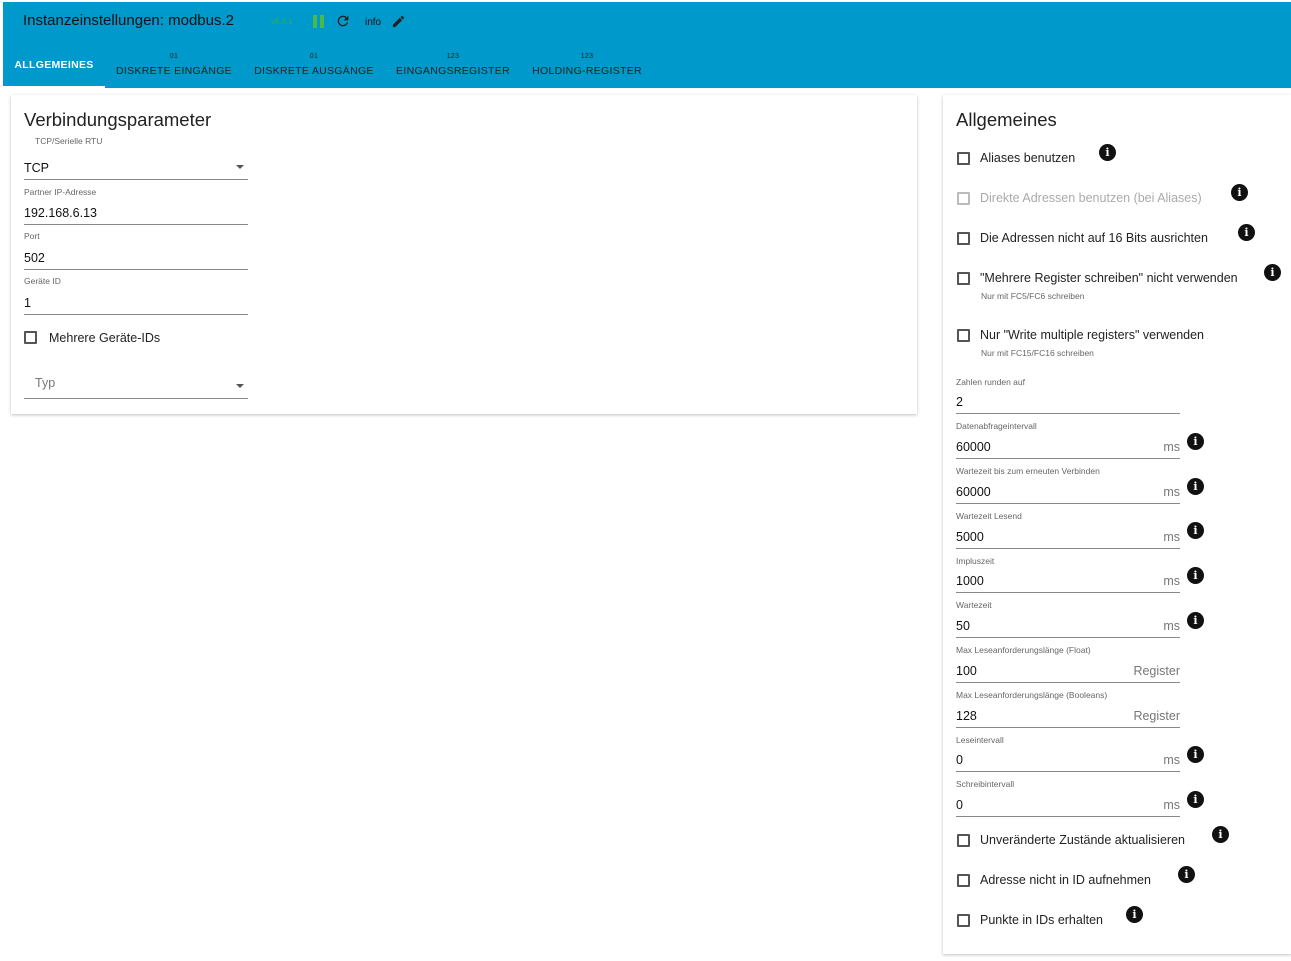  I want to click on port-field: Port 502, so click(136, 250).